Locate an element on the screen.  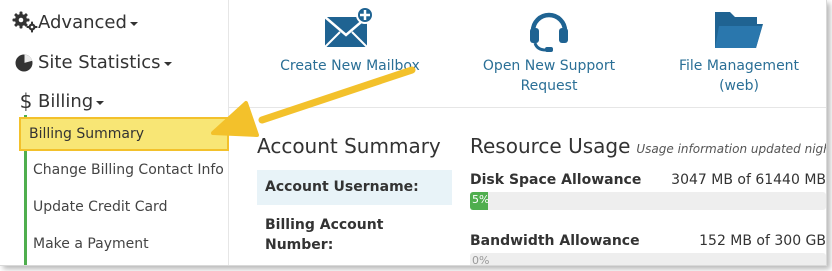
folder-open-icon is located at coordinates (739, 30).